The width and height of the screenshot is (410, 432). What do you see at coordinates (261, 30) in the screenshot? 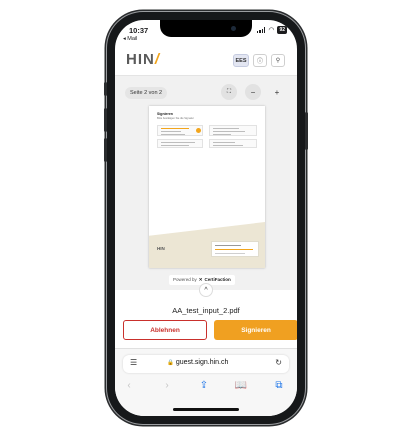
I see `signal-icon` at bounding box center [261, 30].